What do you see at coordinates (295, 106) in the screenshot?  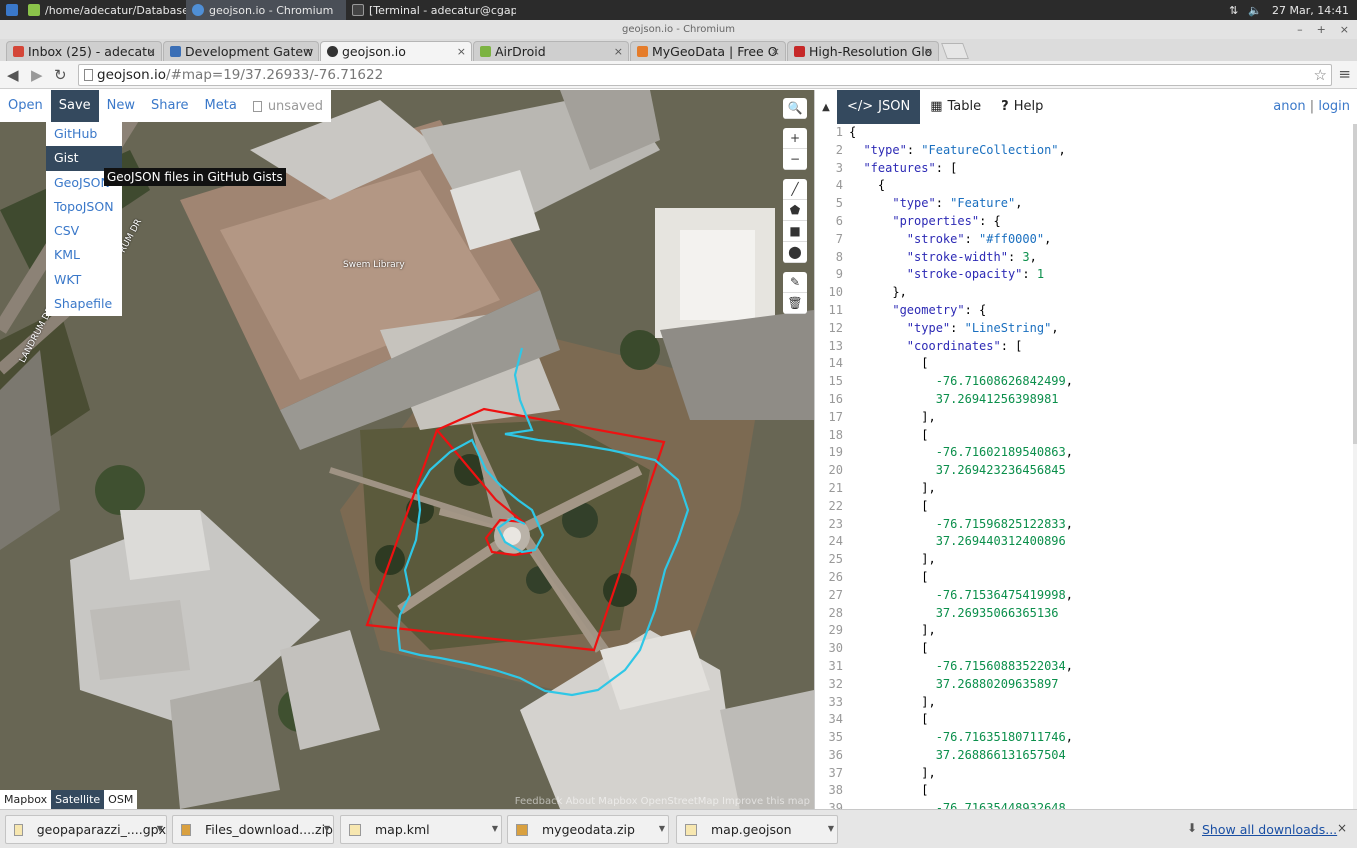 I see `unsaved-label: unsaved` at bounding box center [295, 106].